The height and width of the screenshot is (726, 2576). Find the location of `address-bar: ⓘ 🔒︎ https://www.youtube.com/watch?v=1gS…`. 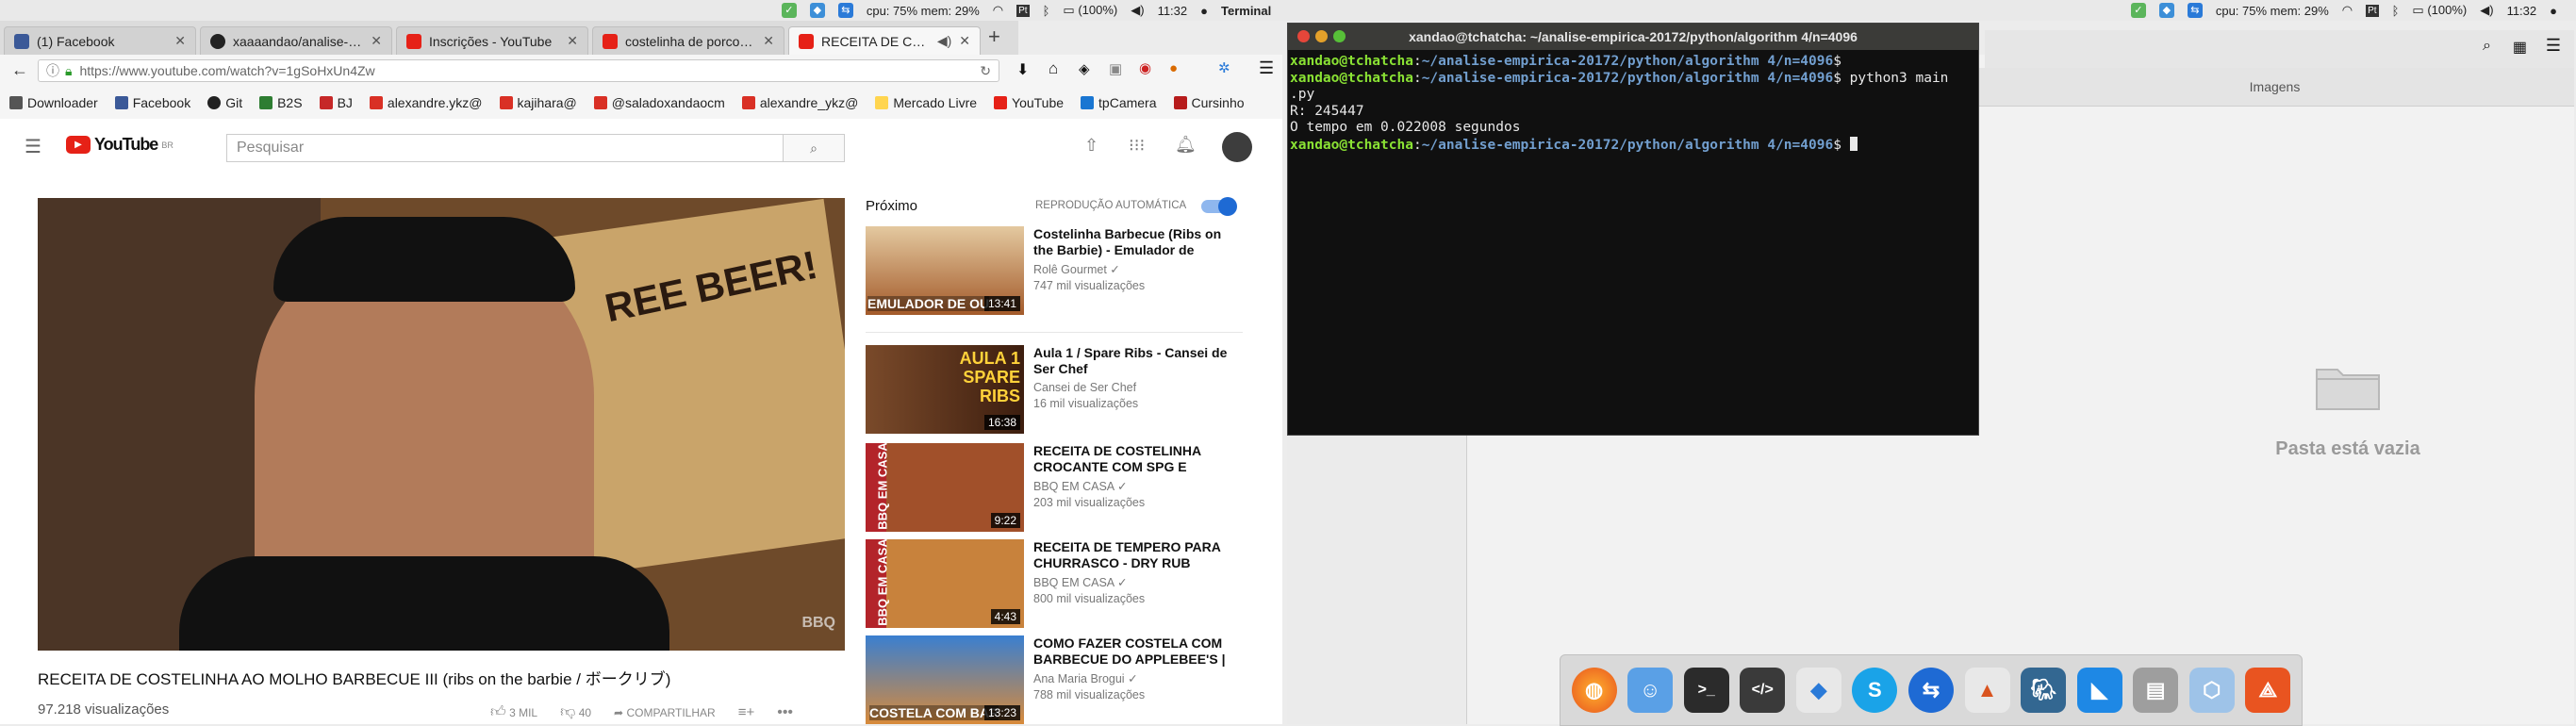

address-bar: ⓘ 🔒︎ https://www.youtube.com/watch?v=1gS… is located at coordinates (518, 70).